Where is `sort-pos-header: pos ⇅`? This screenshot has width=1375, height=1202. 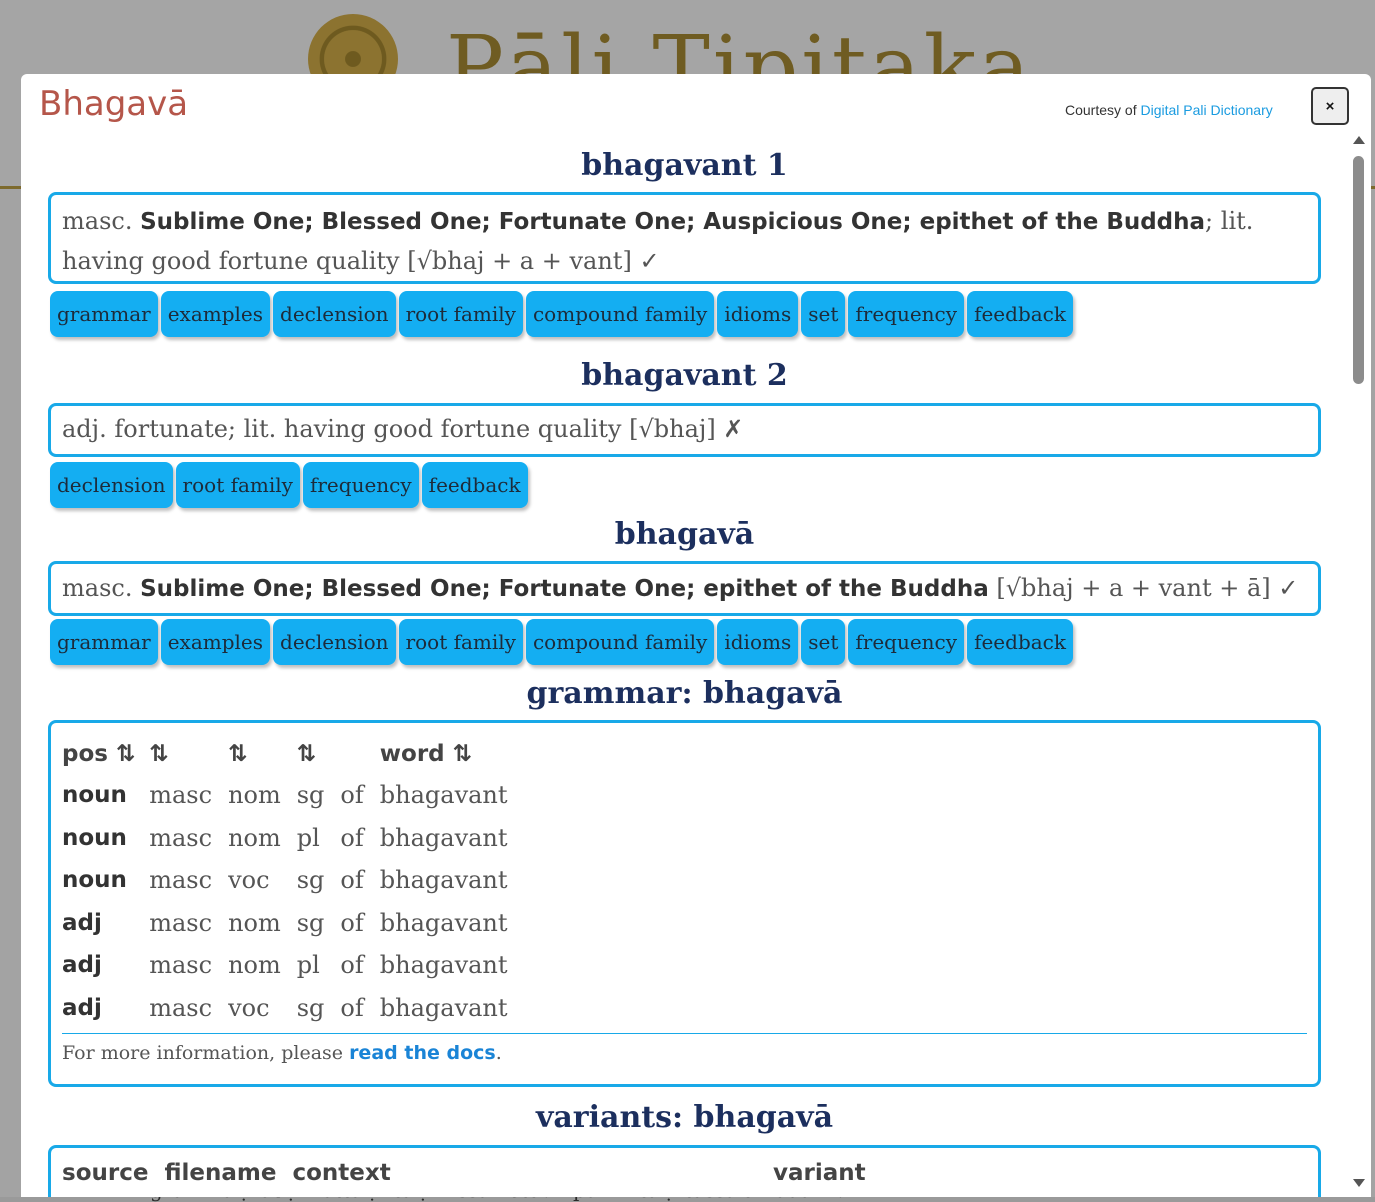 sort-pos-header: pos ⇅ is located at coordinates (105, 753).